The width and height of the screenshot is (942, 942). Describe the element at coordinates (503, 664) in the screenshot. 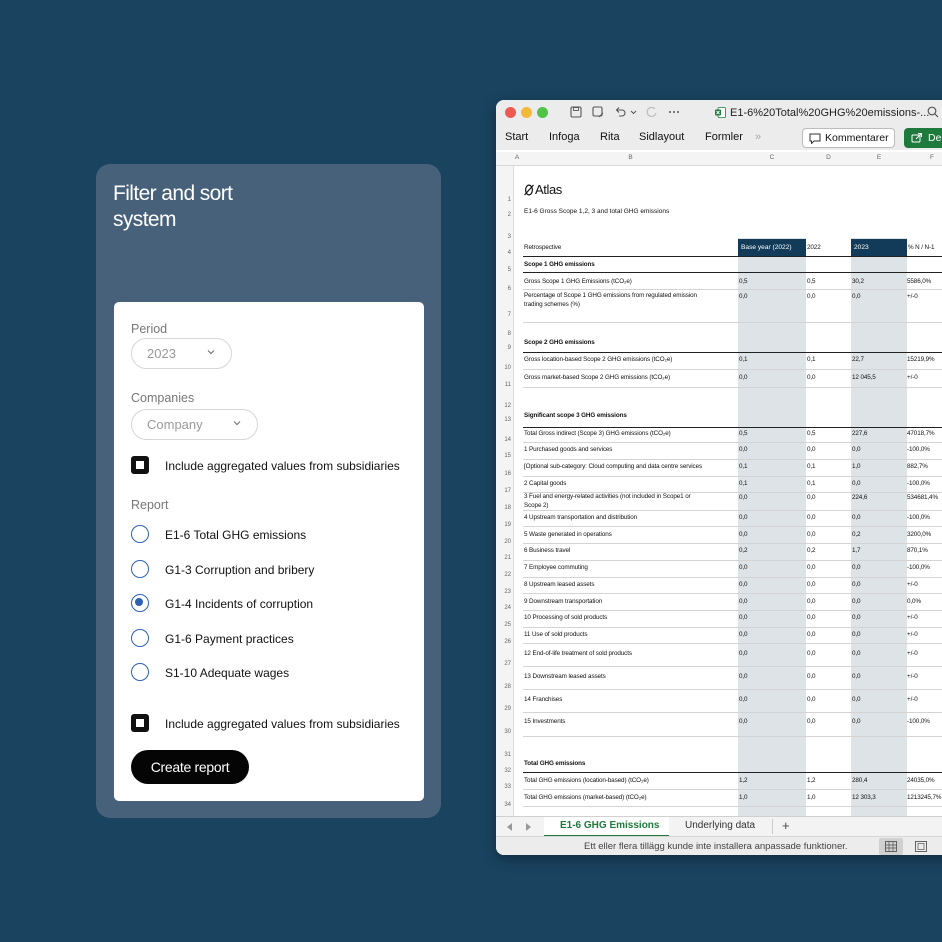

I see `row-number: 27` at that location.